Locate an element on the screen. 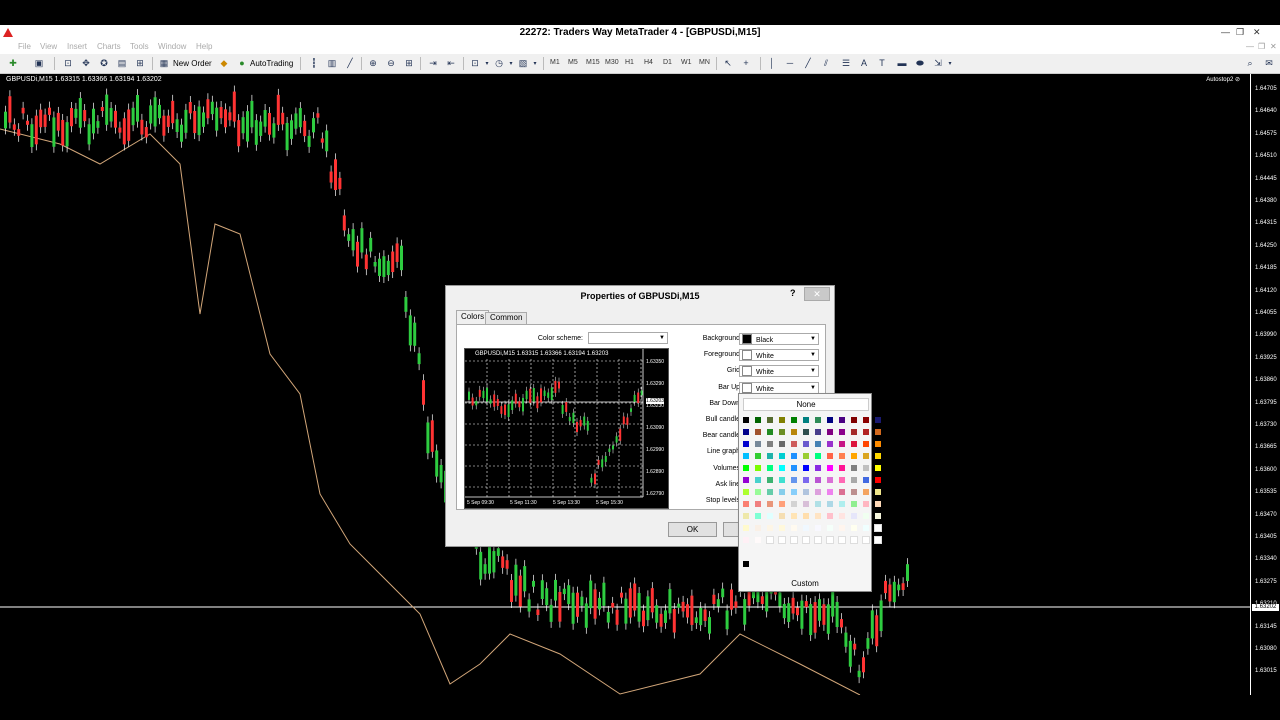  bar-chart-icon: ┇ is located at coordinates (314, 63).